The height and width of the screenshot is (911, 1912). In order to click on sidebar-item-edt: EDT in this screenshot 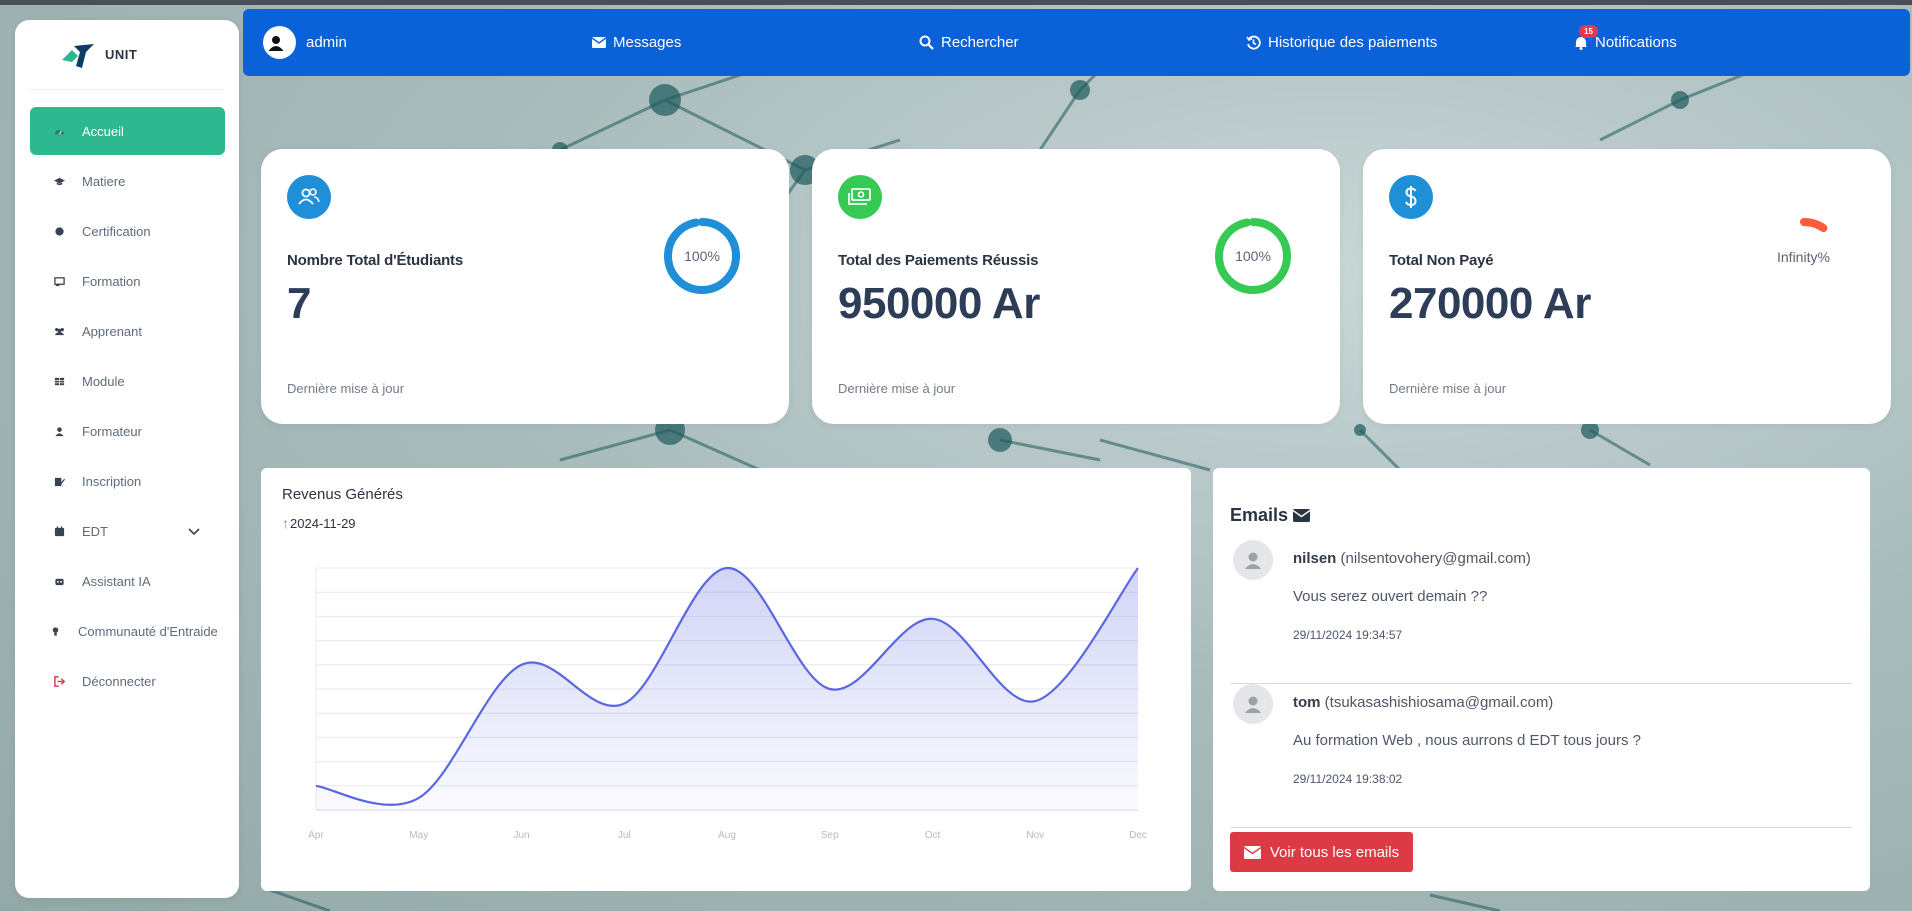, I will do `click(127, 531)`.